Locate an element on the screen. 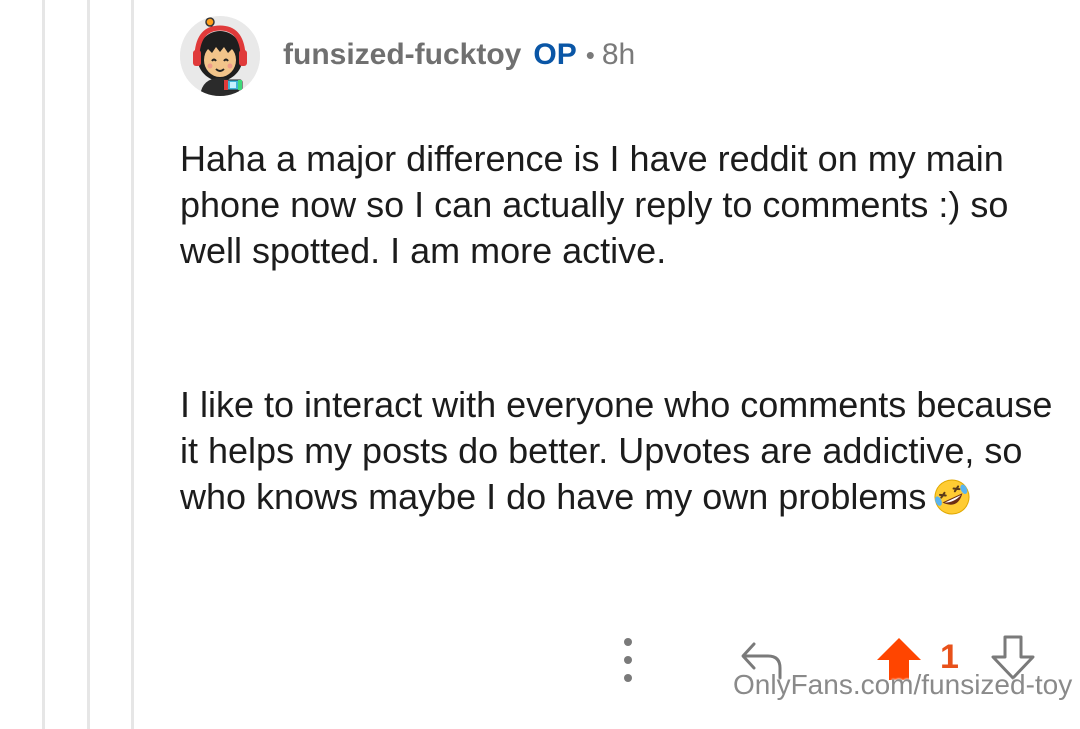 This screenshot has height=729, width=1080. cartoon-avatar-icon is located at coordinates (220, 56).